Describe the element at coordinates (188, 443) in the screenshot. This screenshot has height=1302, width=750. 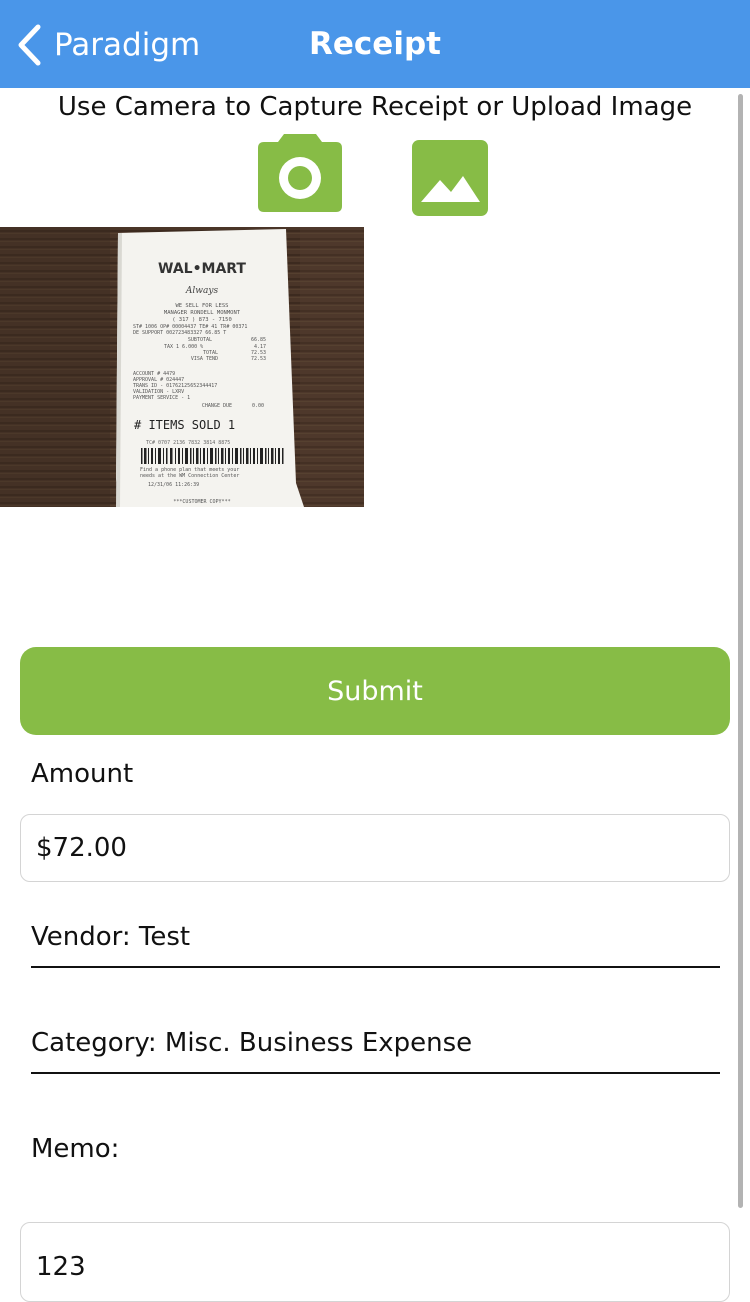
I see `receipt-line: TC# 0707 2136 7832 3814 8875` at that location.